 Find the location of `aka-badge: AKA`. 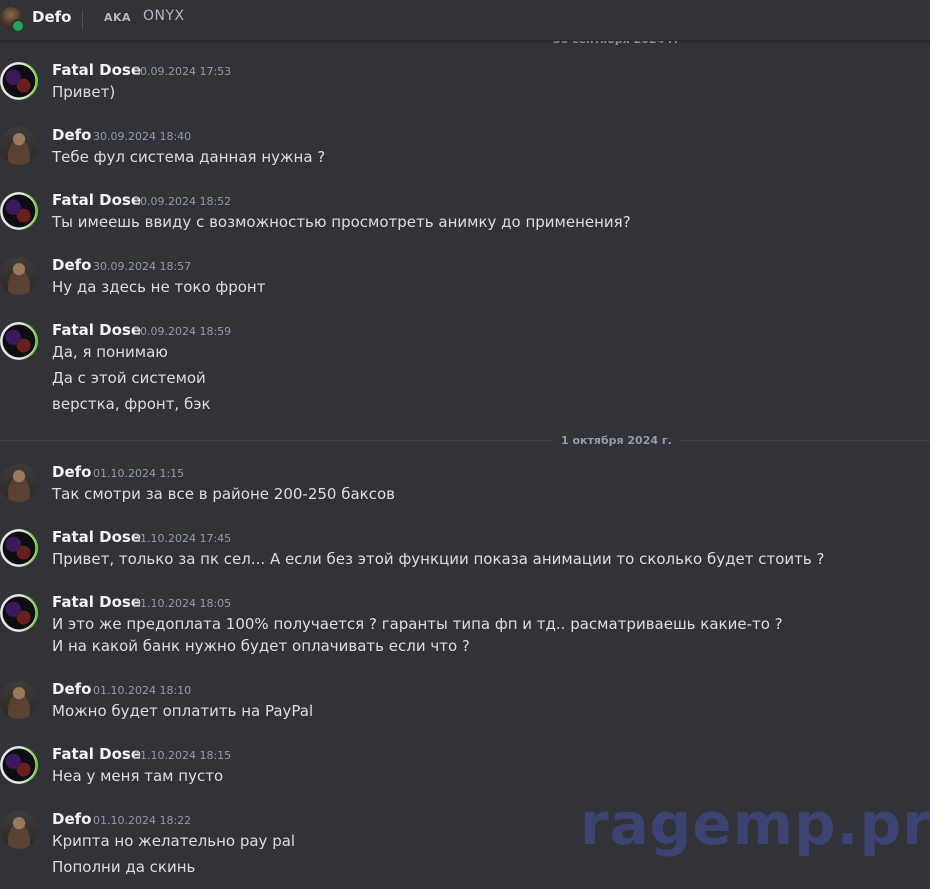

aka-badge: AKA is located at coordinates (118, 17).